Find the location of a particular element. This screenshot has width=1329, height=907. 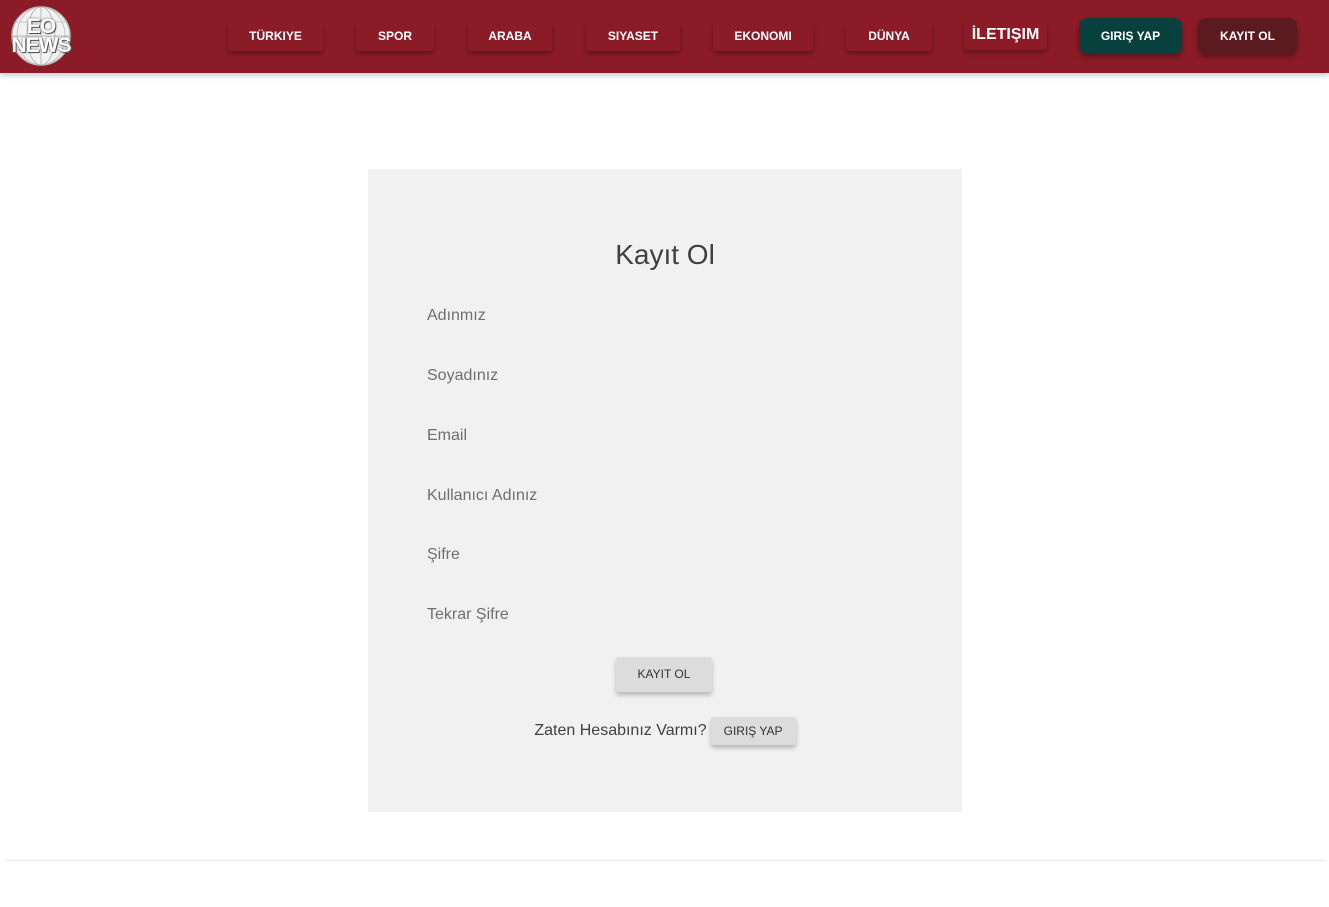

last-name-field is located at coordinates (665, 376).